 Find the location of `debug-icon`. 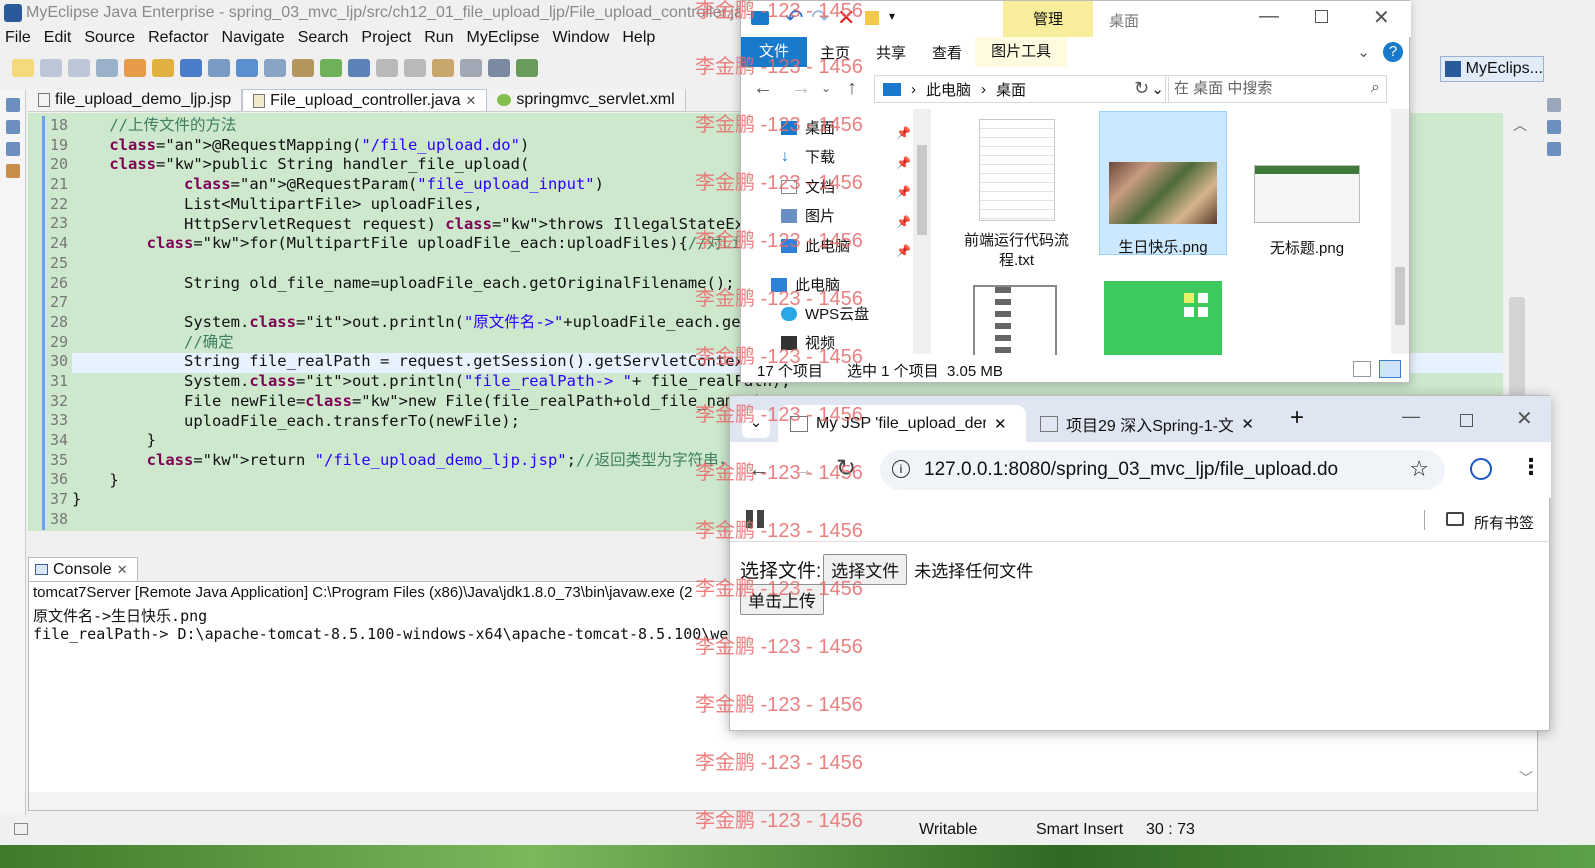

debug-icon is located at coordinates (527, 68).